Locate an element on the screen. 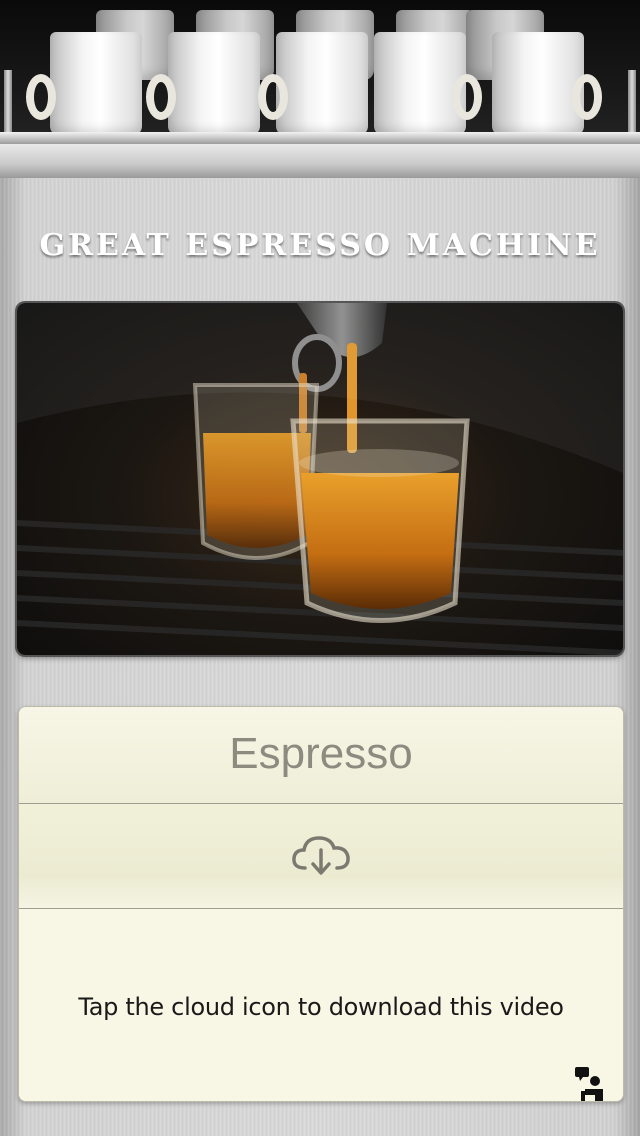  video-title: Espresso is located at coordinates (321, 753).